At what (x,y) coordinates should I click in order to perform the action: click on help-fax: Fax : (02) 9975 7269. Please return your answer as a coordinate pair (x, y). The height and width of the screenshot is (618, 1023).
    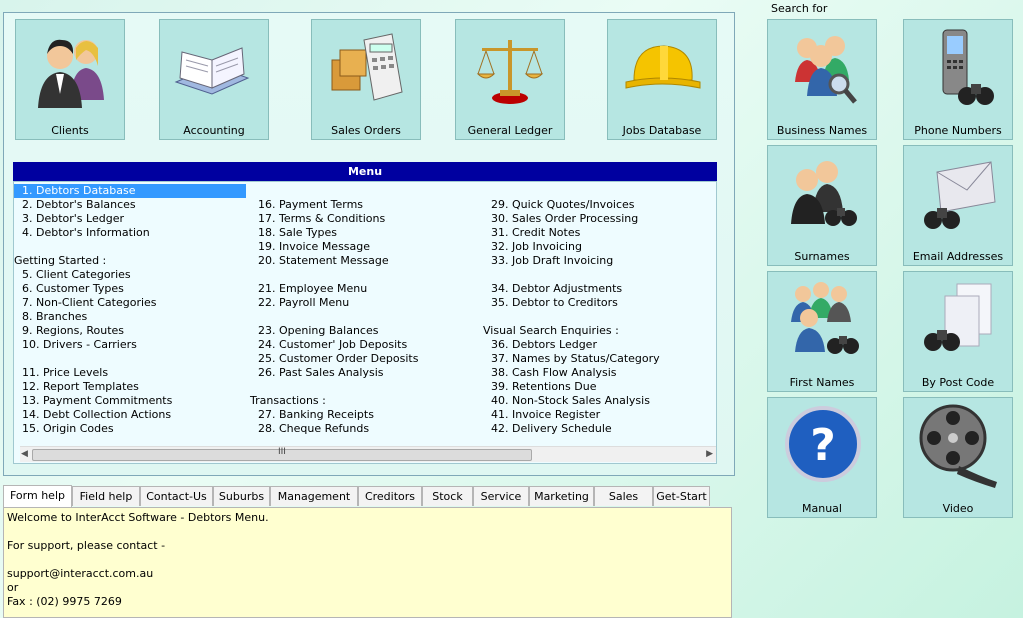
    Looking at the image, I should click on (64, 601).